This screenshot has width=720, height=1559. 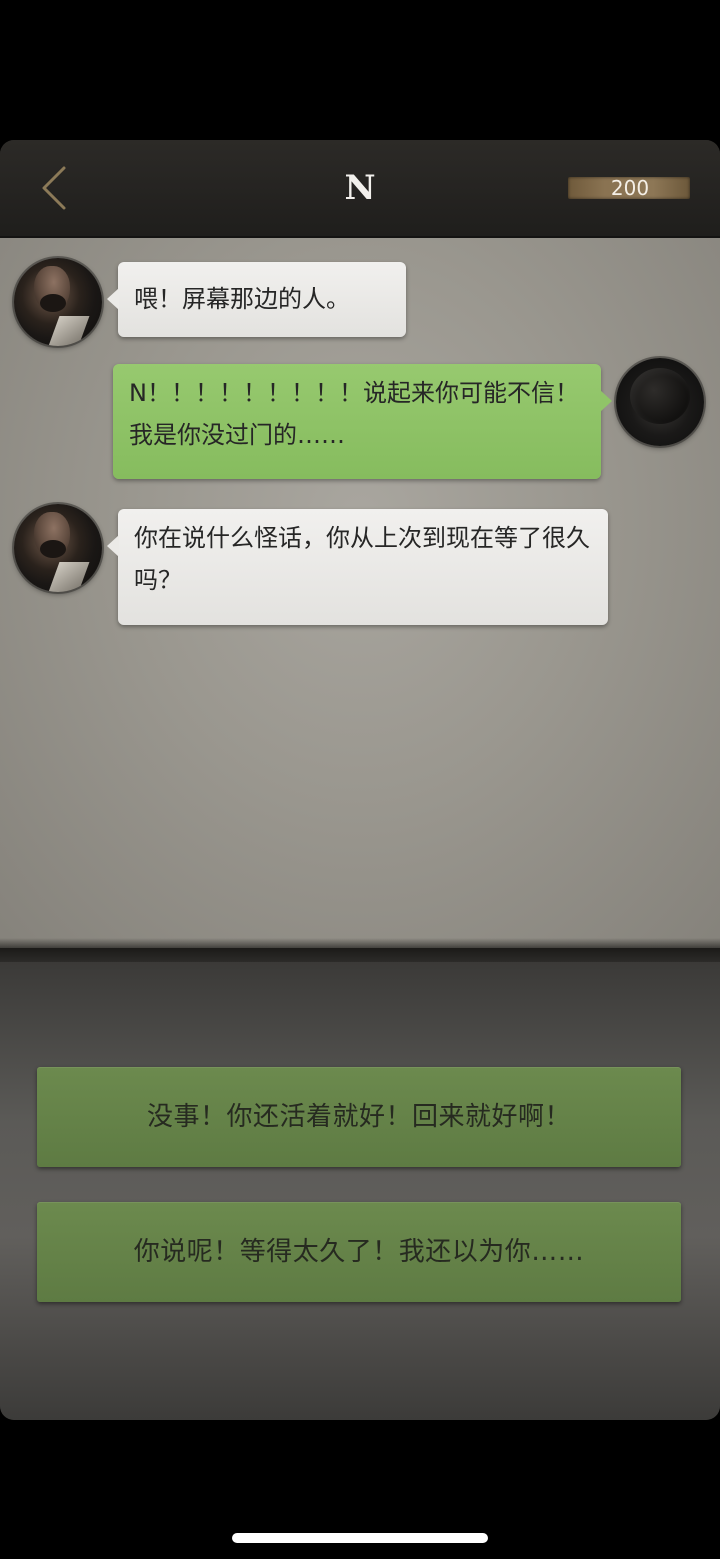 I want to click on player-avatar, so click(x=660, y=402).